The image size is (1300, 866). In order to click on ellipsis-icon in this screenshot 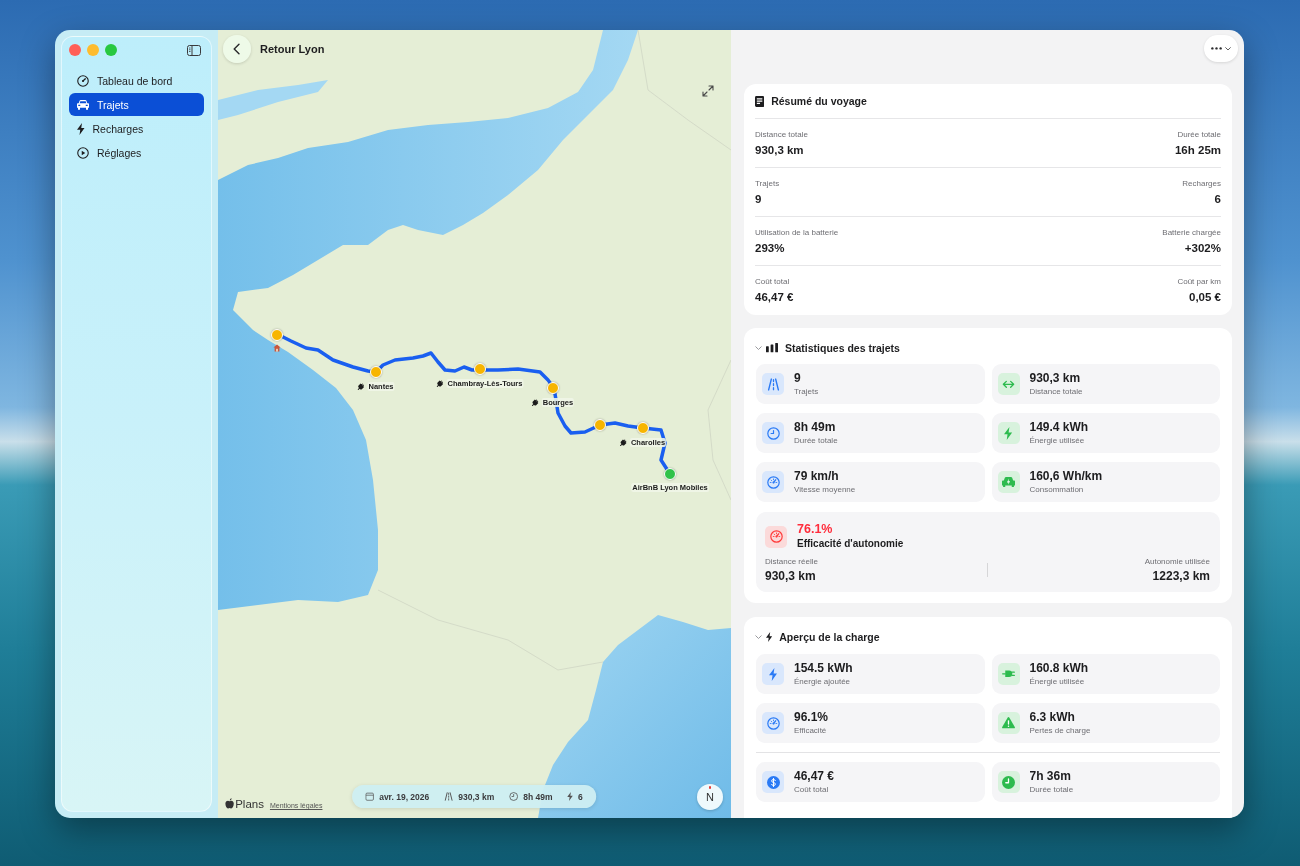, I will do `click(1216, 48)`.